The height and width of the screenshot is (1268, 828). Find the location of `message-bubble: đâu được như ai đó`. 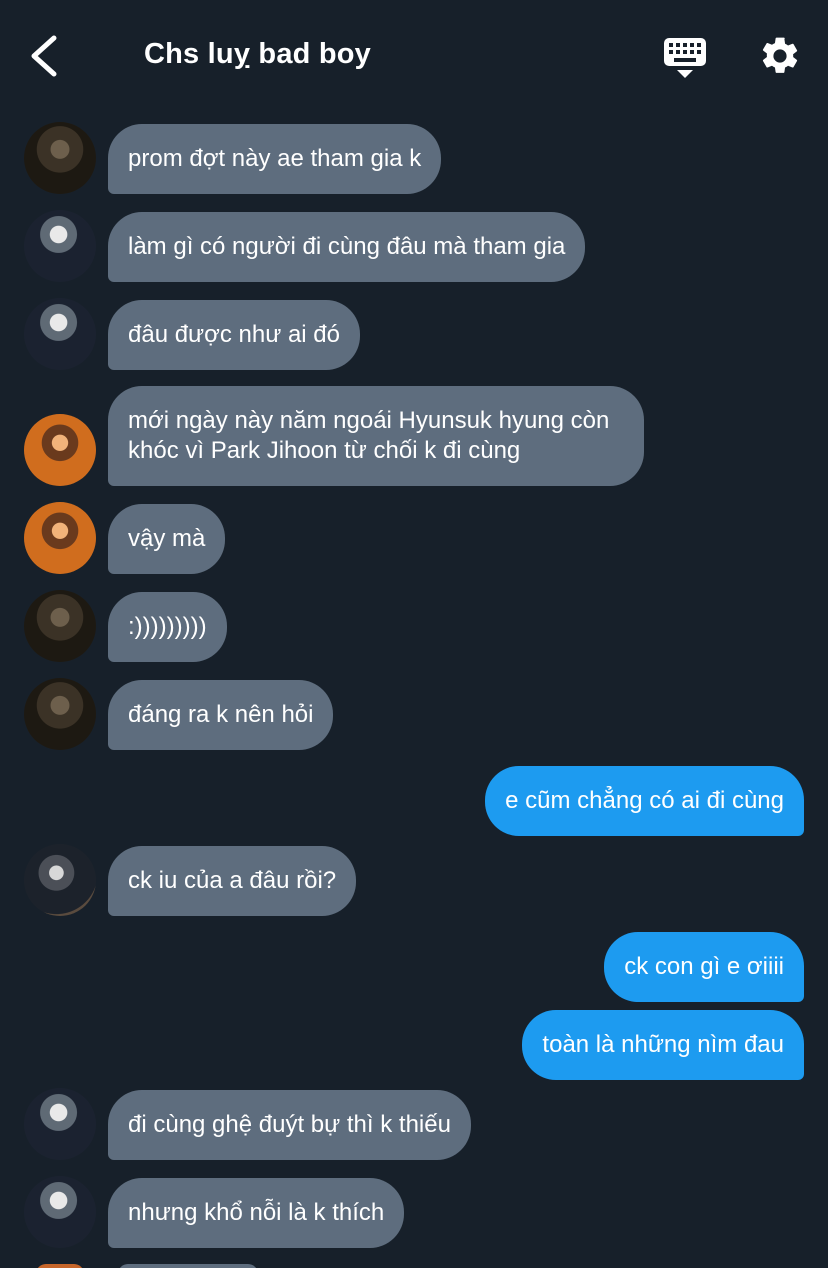

message-bubble: đâu được như ai đó is located at coordinates (234, 335).